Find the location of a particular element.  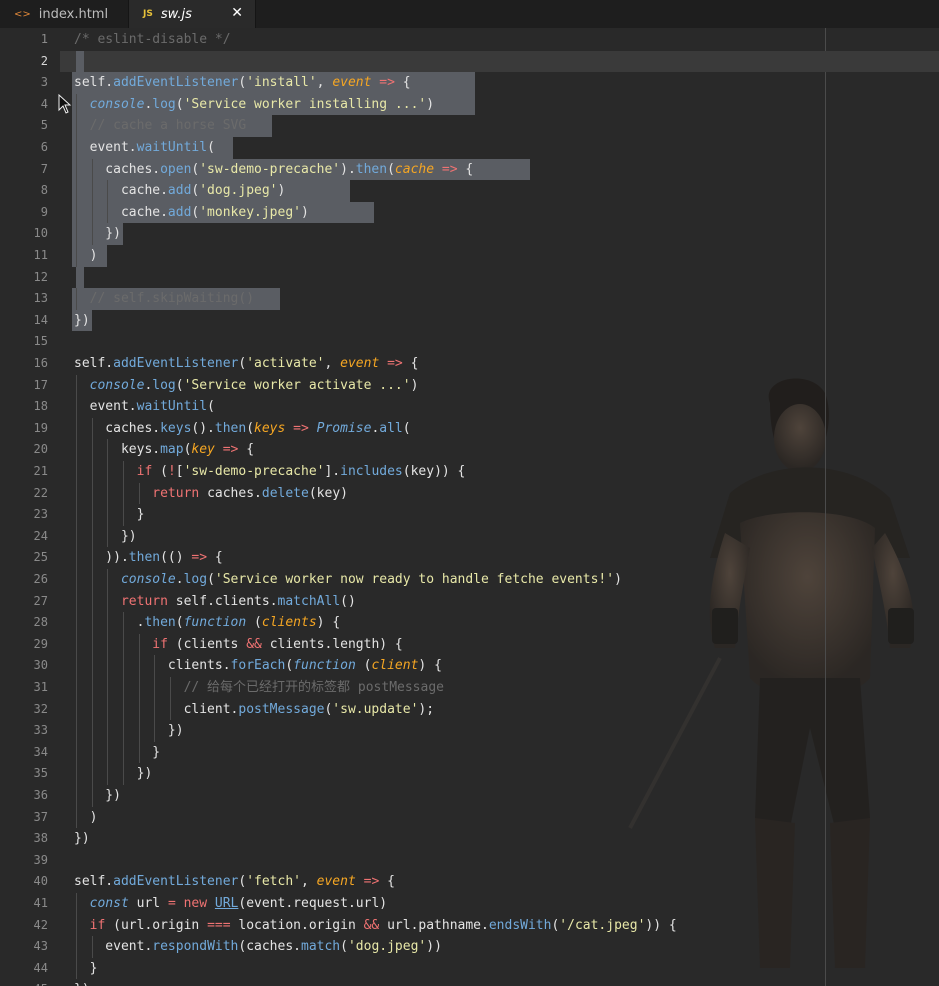

close-icon: ✕ is located at coordinates (237, 13).